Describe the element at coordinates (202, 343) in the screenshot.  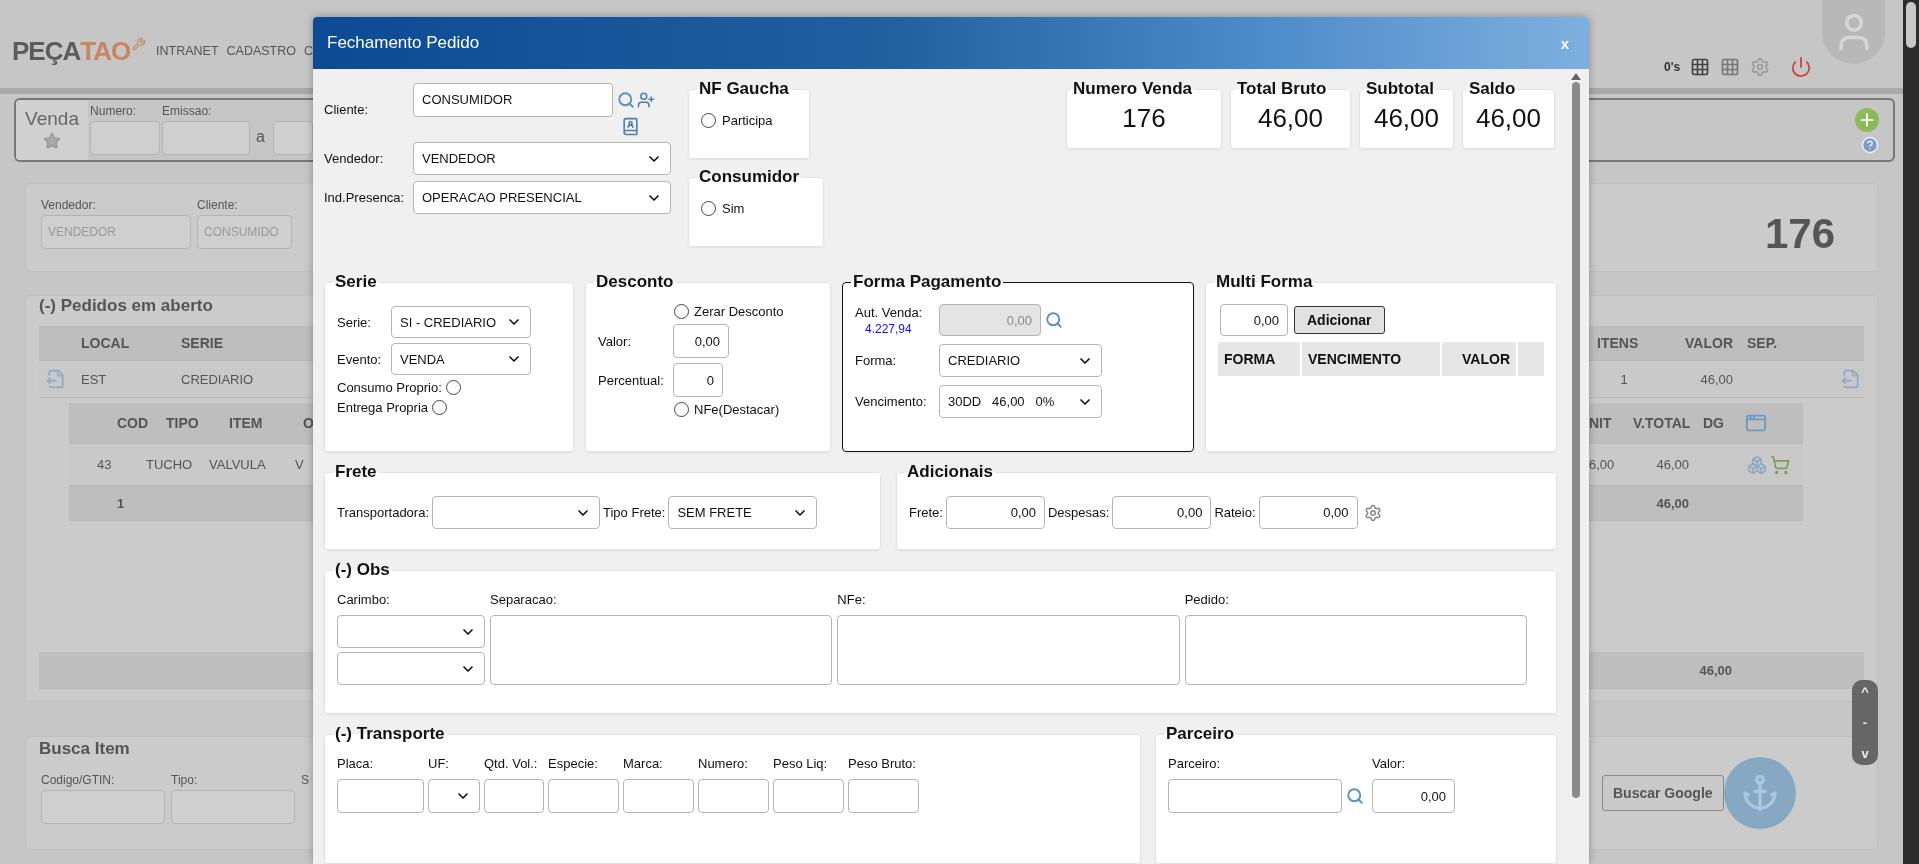
I see `column-header: SERIE` at that location.